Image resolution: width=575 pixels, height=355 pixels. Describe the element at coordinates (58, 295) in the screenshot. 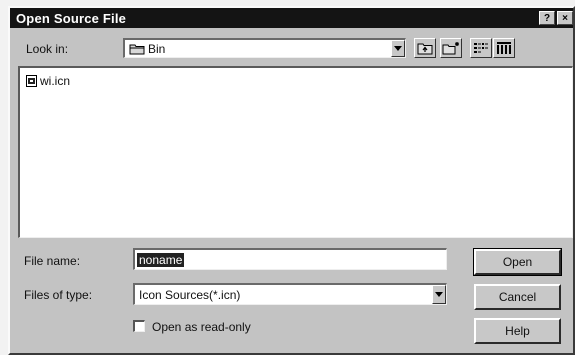

I see `files-of-type-label: Files of type:` at that location.